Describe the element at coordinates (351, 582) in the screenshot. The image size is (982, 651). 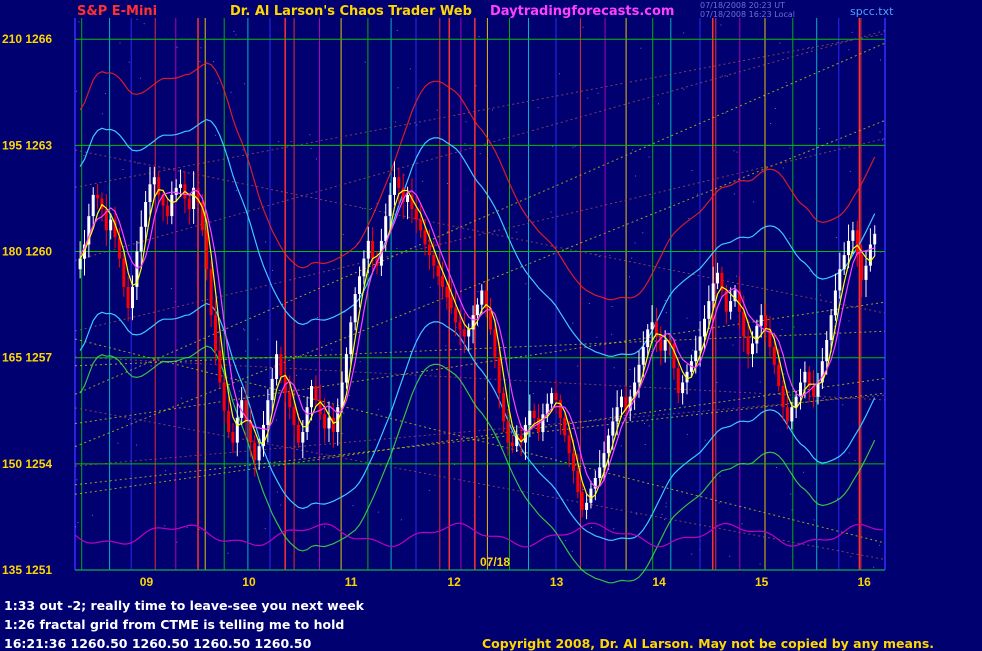
I see `x-tick-label: 11` at that location.